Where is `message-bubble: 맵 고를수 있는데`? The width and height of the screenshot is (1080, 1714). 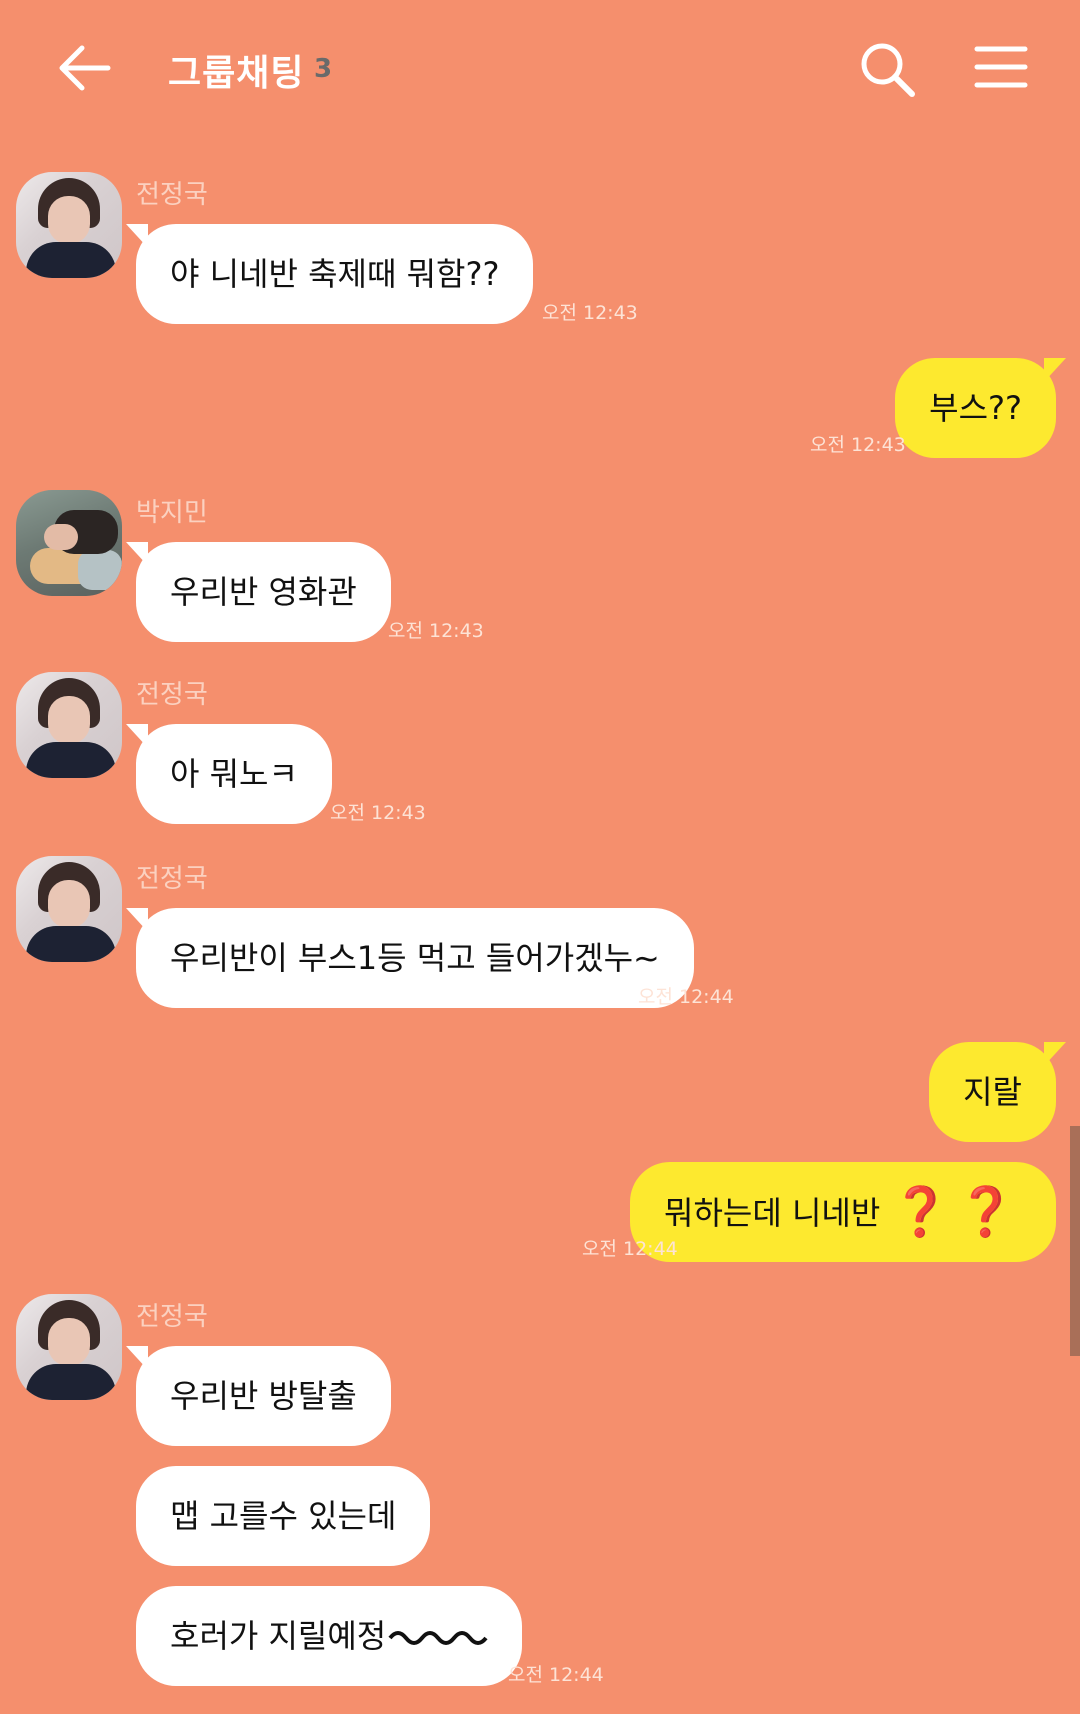
message-bubble: 맵 고를수 있는데 is located at coordinates (283, 1516).